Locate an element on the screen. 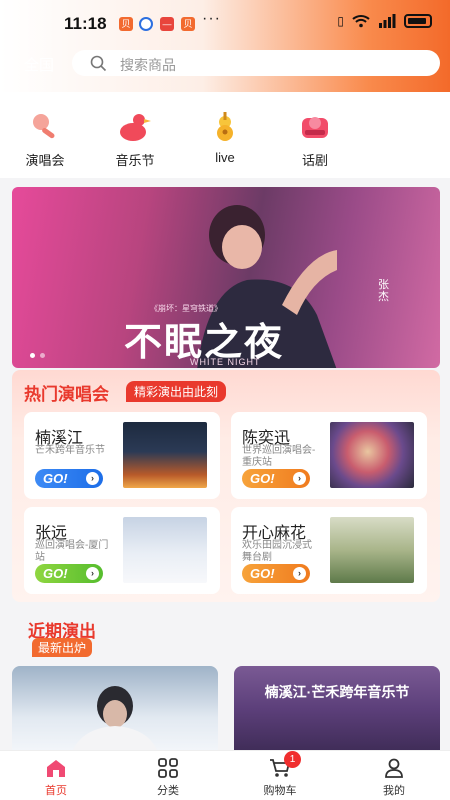  concert-desc: 世界巡回演唱会-重庆站 is located at coordinates (279, 456).